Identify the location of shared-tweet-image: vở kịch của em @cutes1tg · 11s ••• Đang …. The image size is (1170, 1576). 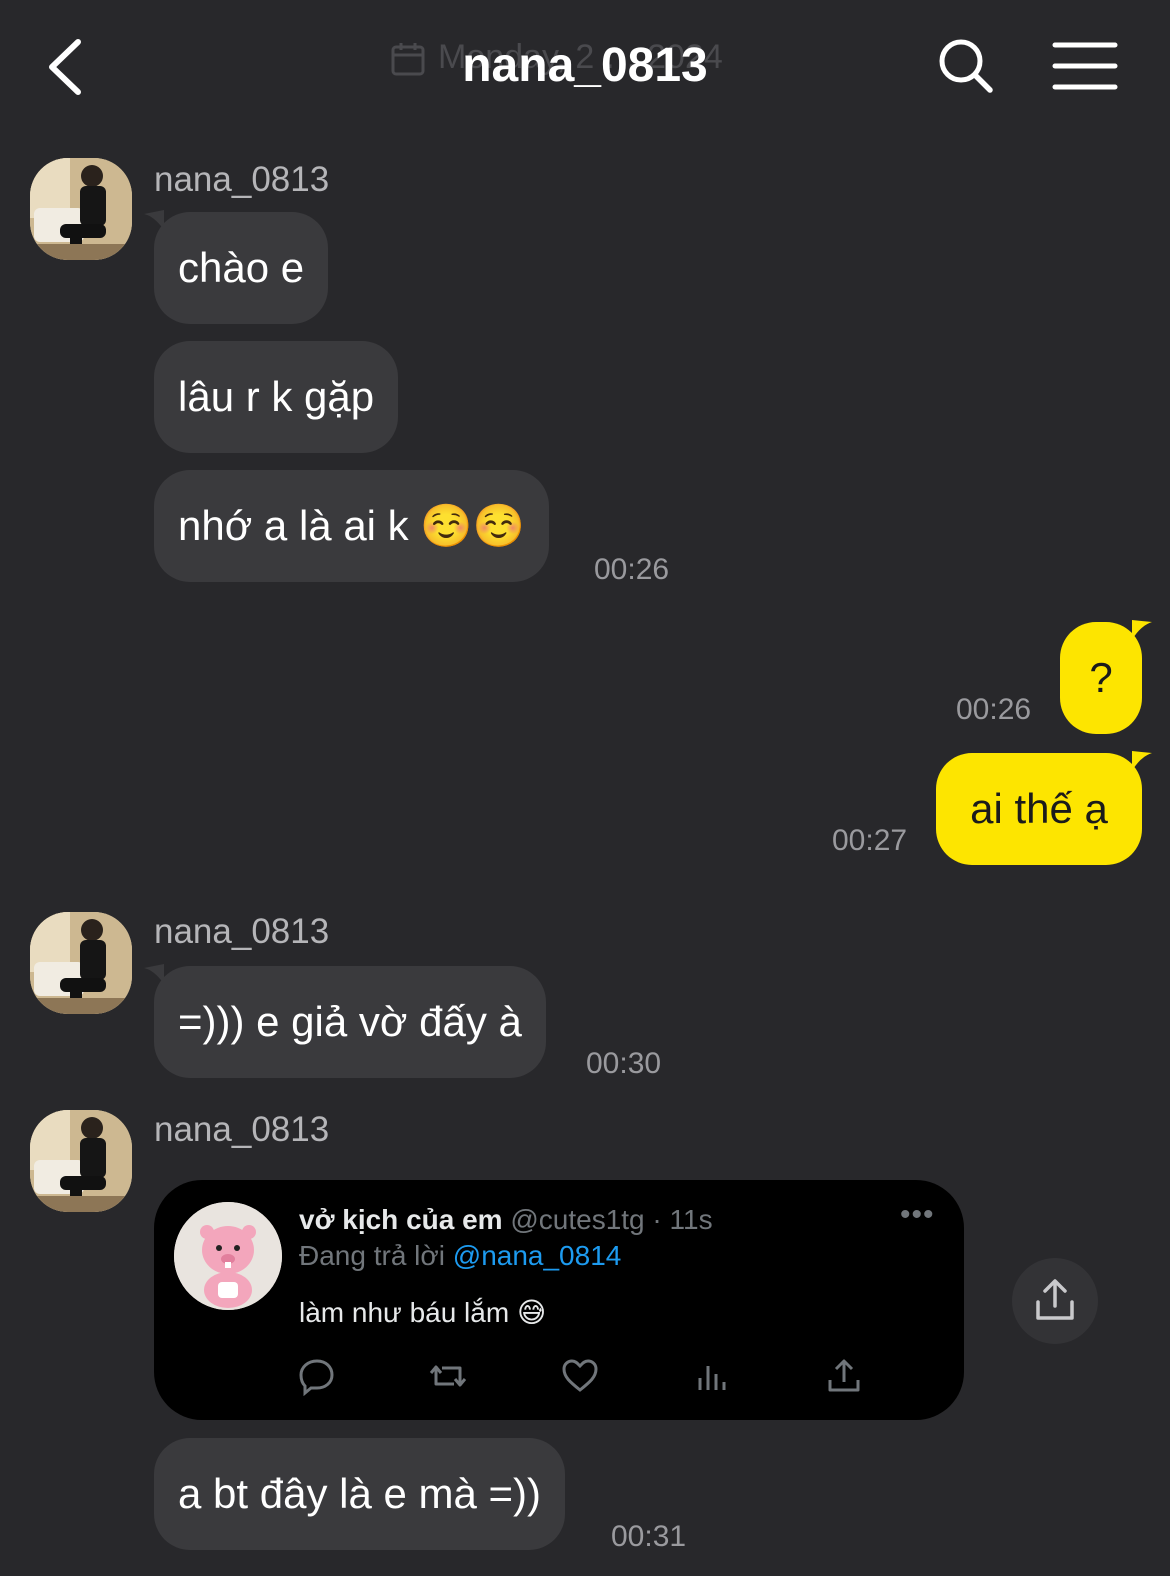
(559, 1300).